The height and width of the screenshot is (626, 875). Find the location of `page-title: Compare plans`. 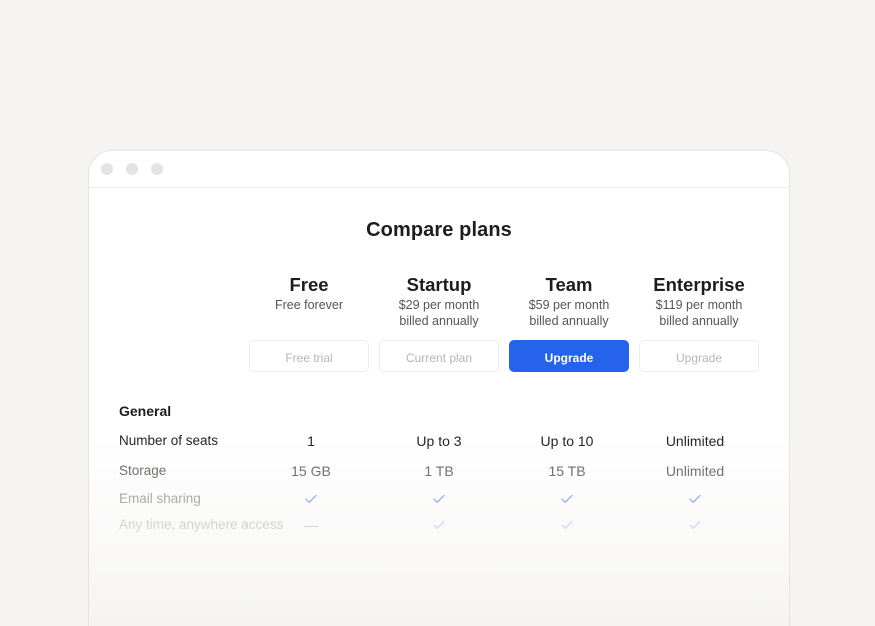

page-title: Compare plans is located at coordinates (439, 230).